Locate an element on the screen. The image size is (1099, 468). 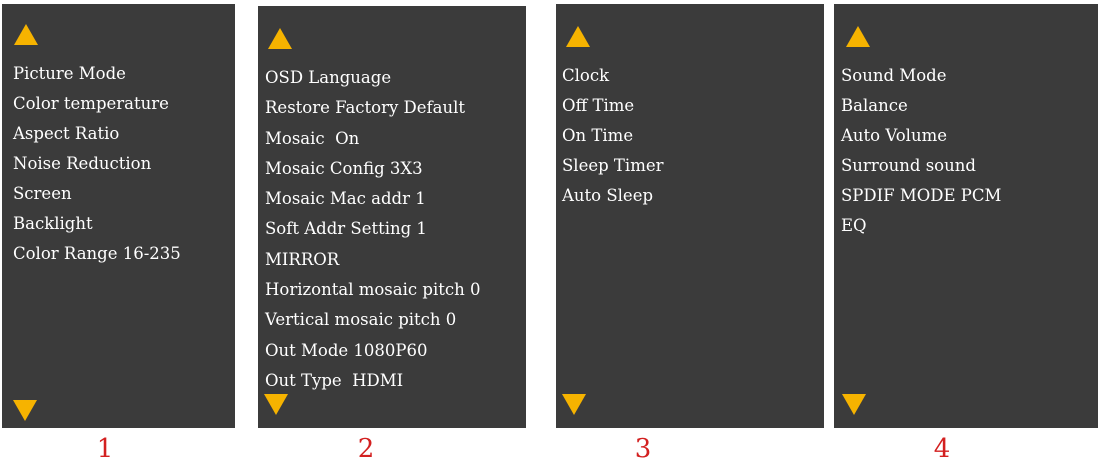
menu-item-clock: Clock is located at coordinates (613, 76).